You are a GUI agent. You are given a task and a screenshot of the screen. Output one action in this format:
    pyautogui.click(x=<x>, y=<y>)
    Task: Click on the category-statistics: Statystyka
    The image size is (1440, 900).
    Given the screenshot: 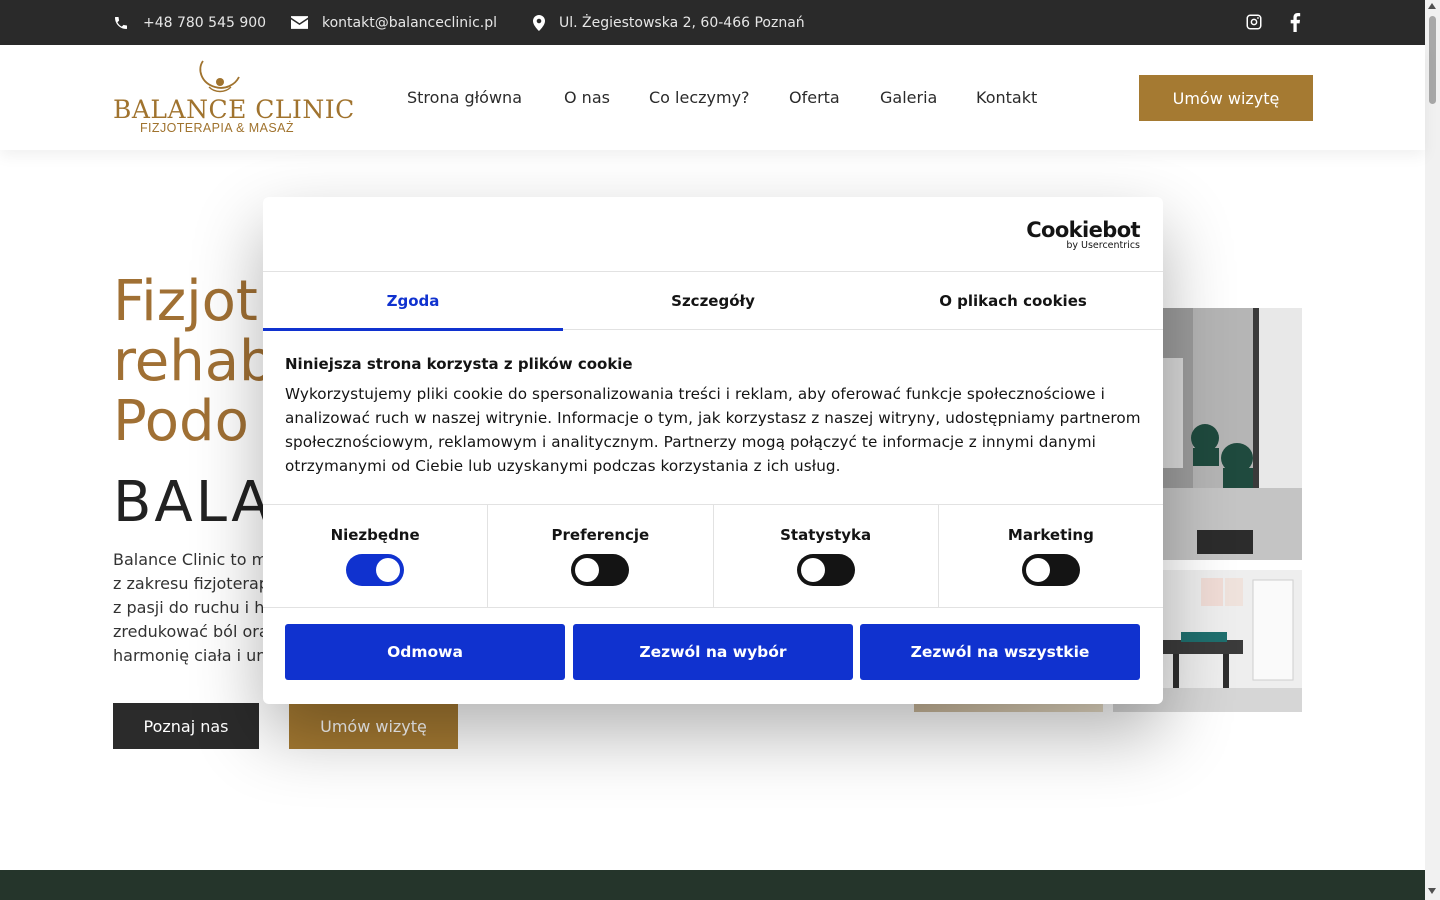 What is the action you would take?
    pyautogui.click(x=826, y=556)
    